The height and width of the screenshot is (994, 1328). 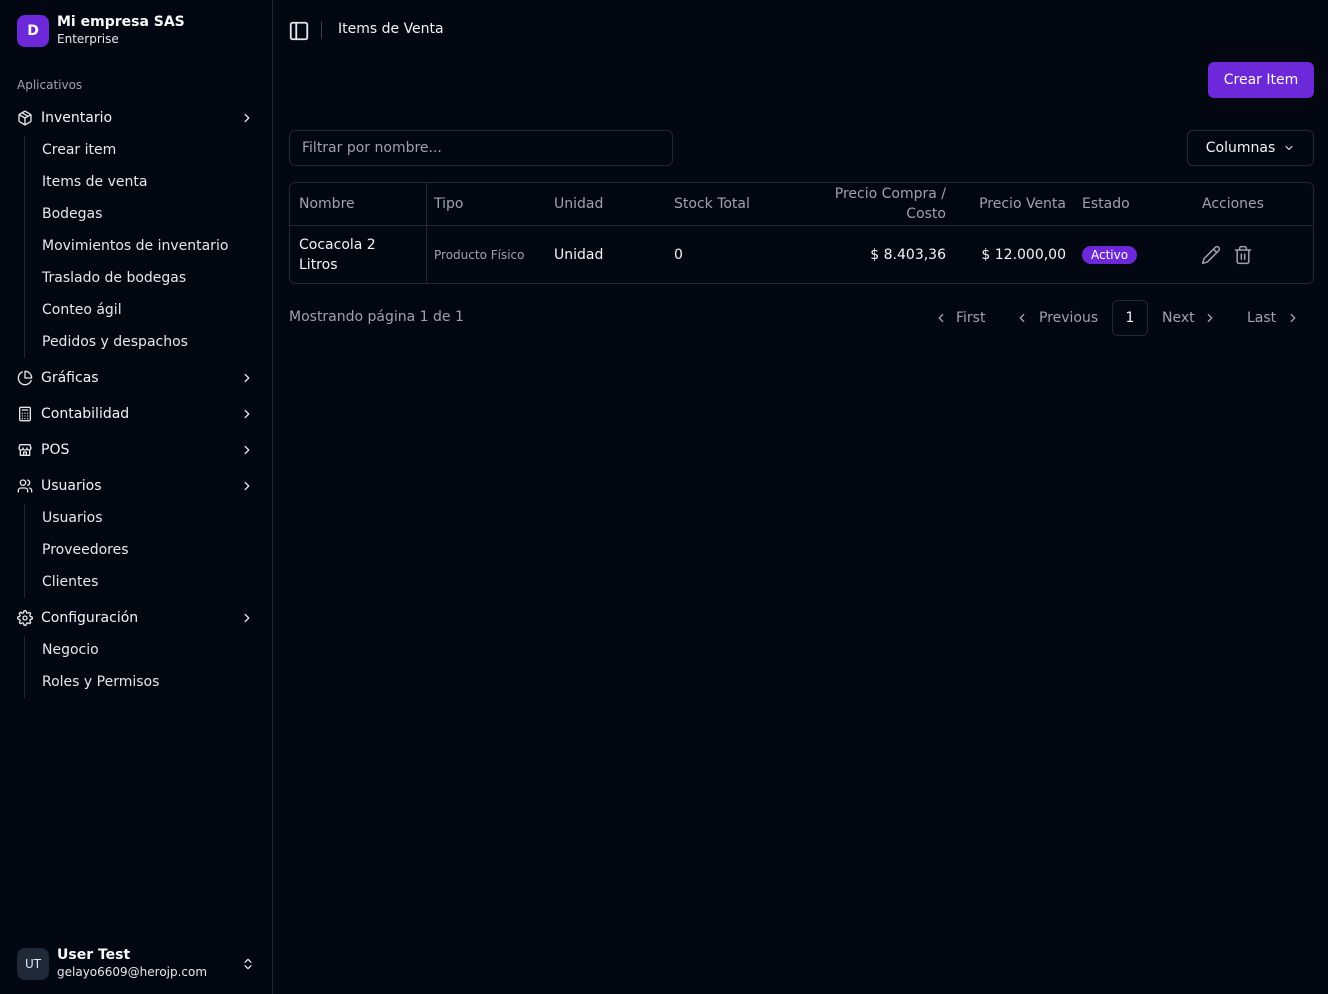 What do you see at coordinates (1008, 204) in the screenshot?
I see `header-precio-venta: Precio Venta` at bounding box center [1008, 204].